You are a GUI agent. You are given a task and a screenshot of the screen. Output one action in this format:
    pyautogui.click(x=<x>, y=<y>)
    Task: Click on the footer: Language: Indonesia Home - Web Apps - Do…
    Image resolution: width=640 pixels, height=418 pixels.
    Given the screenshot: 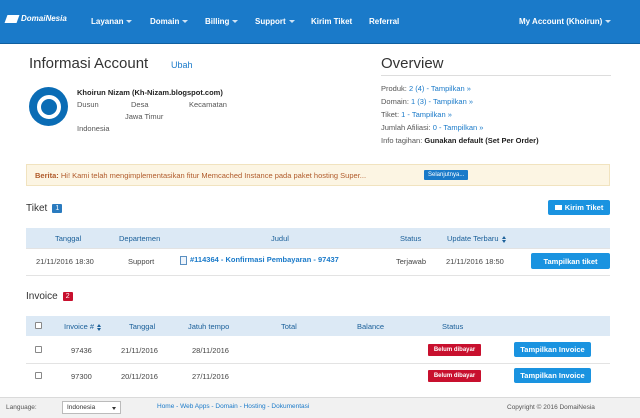 What is the action you would take?
    pyautogui.click(x=320, y=407)
    